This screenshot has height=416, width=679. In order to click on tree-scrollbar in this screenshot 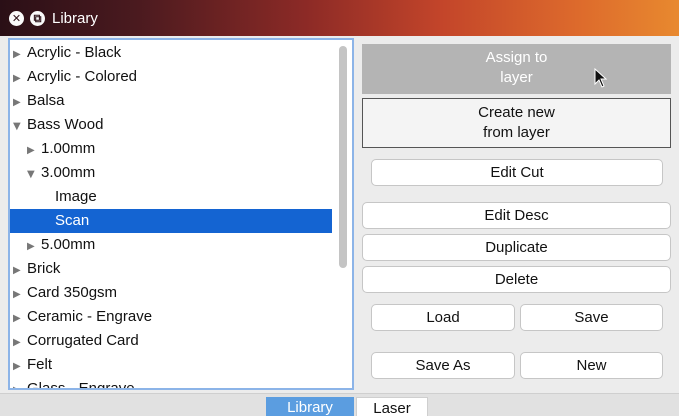, I will do `click(343, 157)`.